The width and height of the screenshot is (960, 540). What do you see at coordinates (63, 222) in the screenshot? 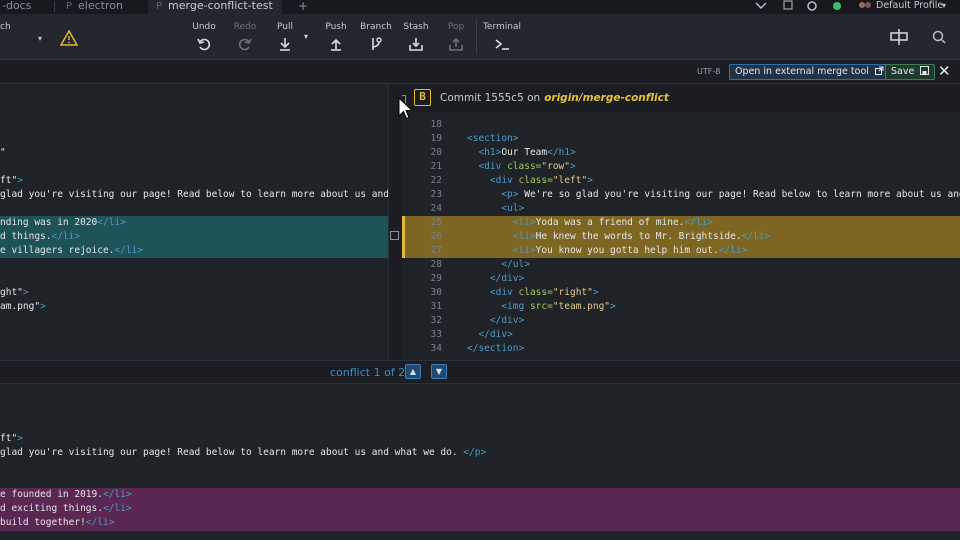
I see `code-line: nding was in 2020</li>` at bounding box center [63, 222].